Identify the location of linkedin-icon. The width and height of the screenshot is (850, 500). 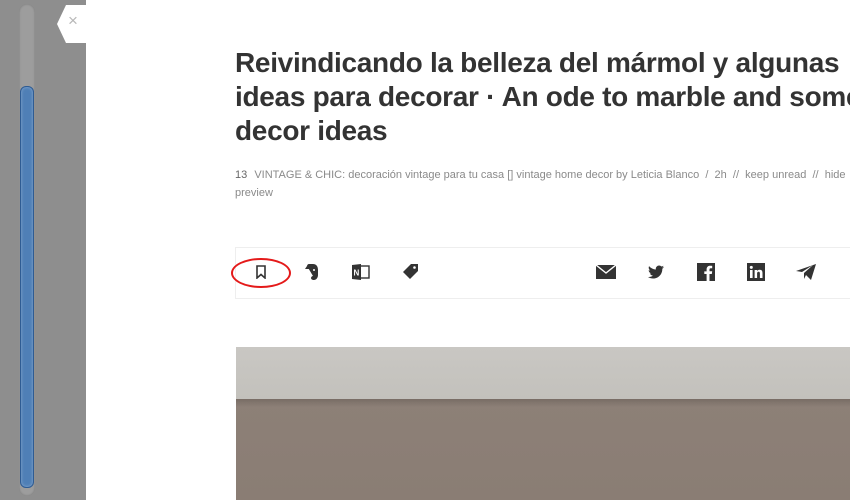
(756, 272).